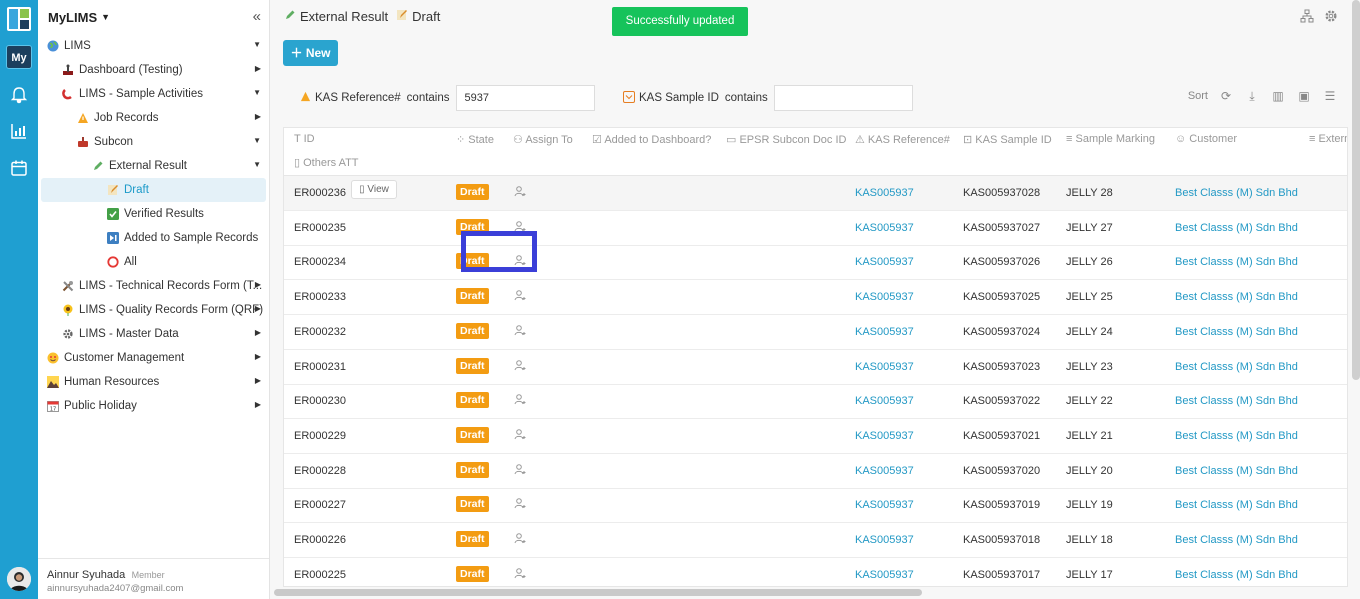 This screenshot has height=599, width=1360. I want to click on my-workspace-button: My, so click(19, 57).